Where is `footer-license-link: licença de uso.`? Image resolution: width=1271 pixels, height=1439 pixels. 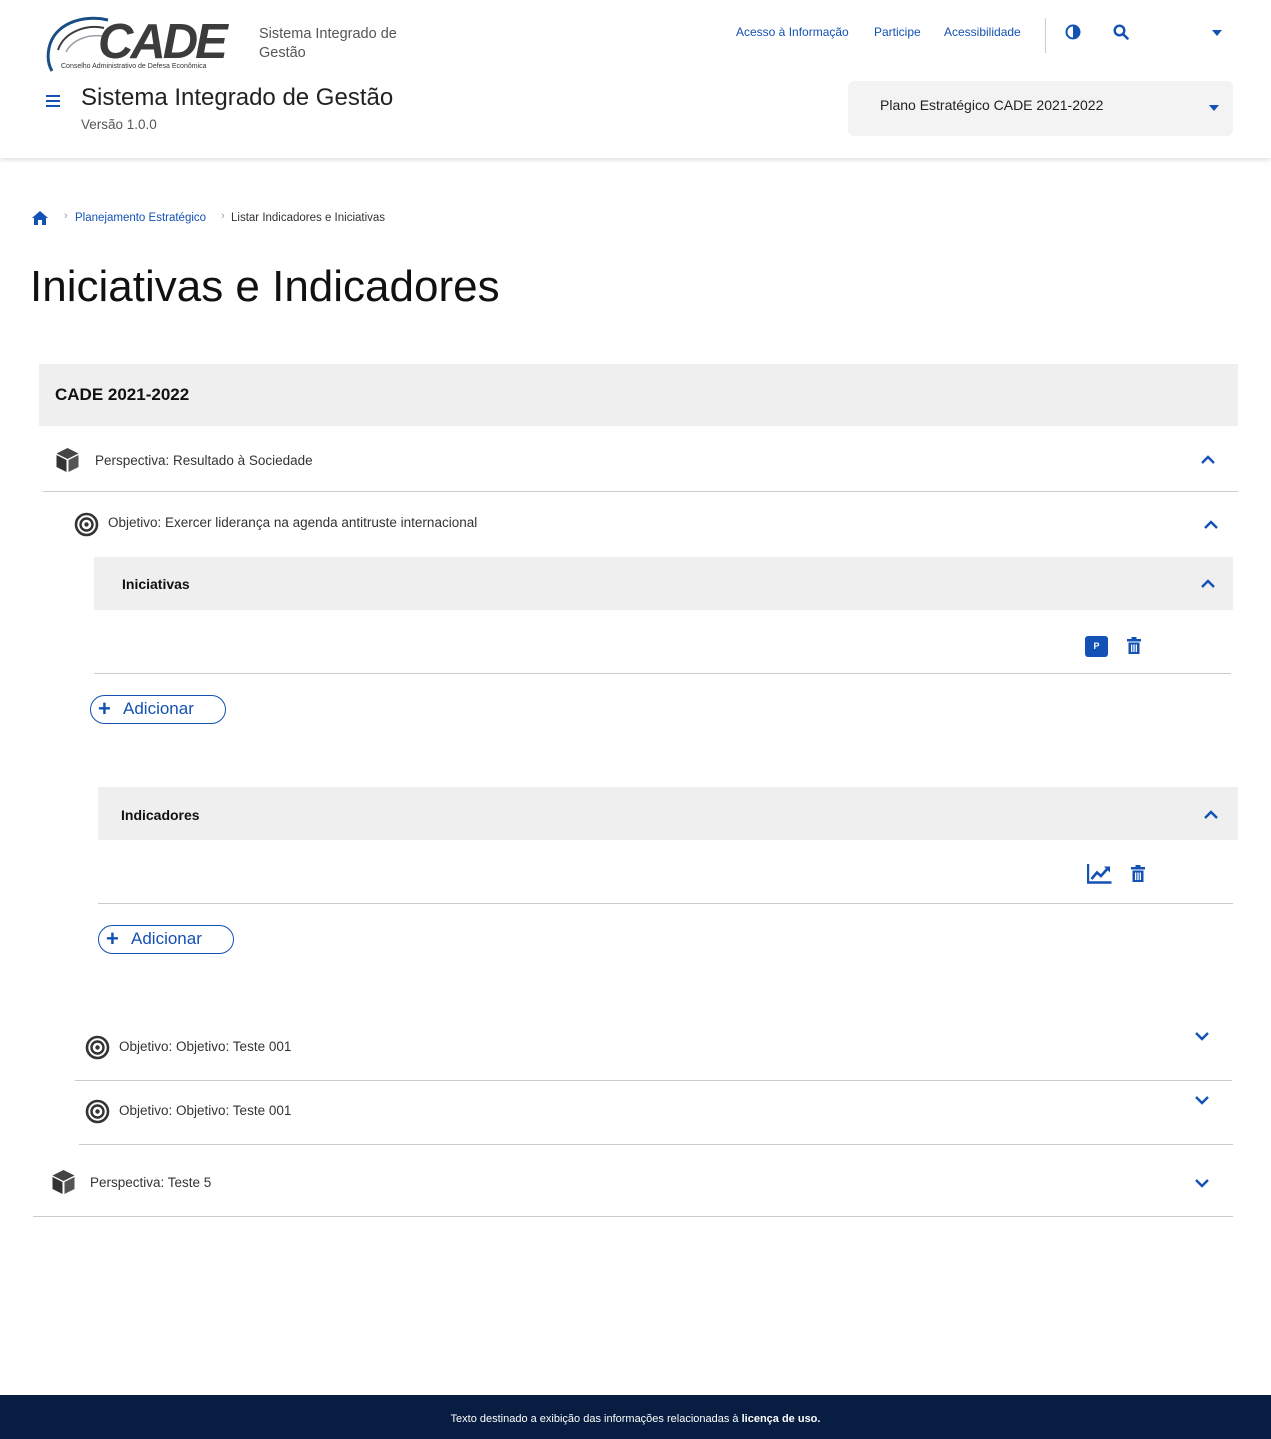 footer-license-link: licença de uso. is located at coordinates (781, 1419).